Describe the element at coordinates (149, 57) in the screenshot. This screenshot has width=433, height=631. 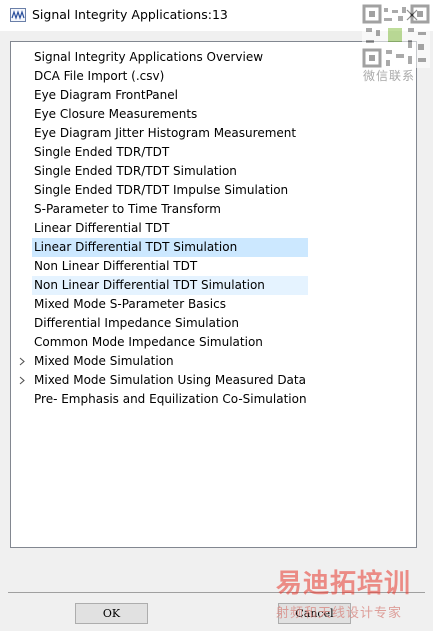
I see `tree-item: Signal Integrity Applications Overview` at that location.